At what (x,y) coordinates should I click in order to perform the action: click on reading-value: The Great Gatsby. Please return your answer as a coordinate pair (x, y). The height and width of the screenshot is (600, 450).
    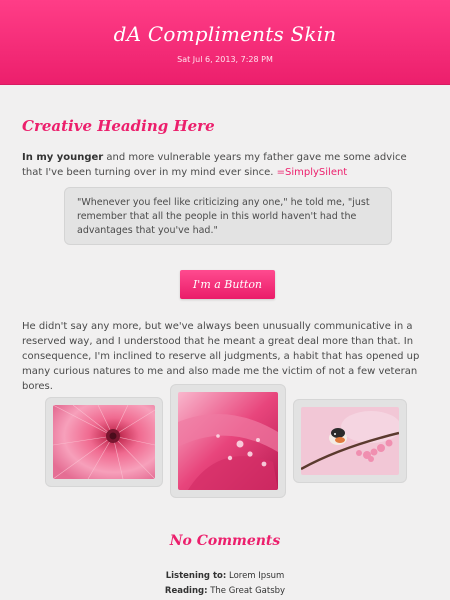
    Looking at the image, I should click on (248, 591).